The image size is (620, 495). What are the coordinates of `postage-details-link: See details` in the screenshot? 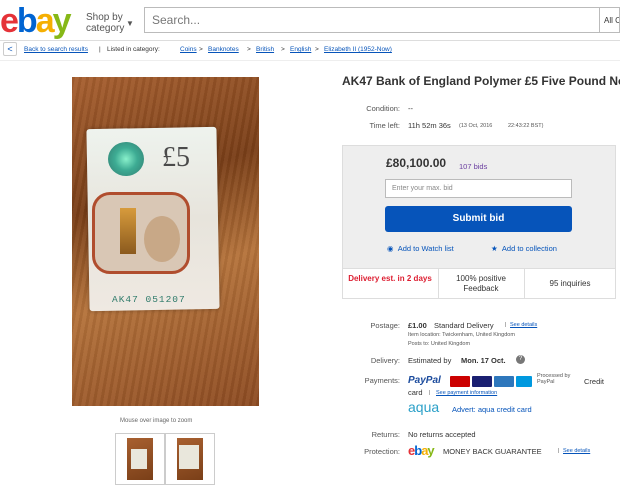 It's located at (523, 325).